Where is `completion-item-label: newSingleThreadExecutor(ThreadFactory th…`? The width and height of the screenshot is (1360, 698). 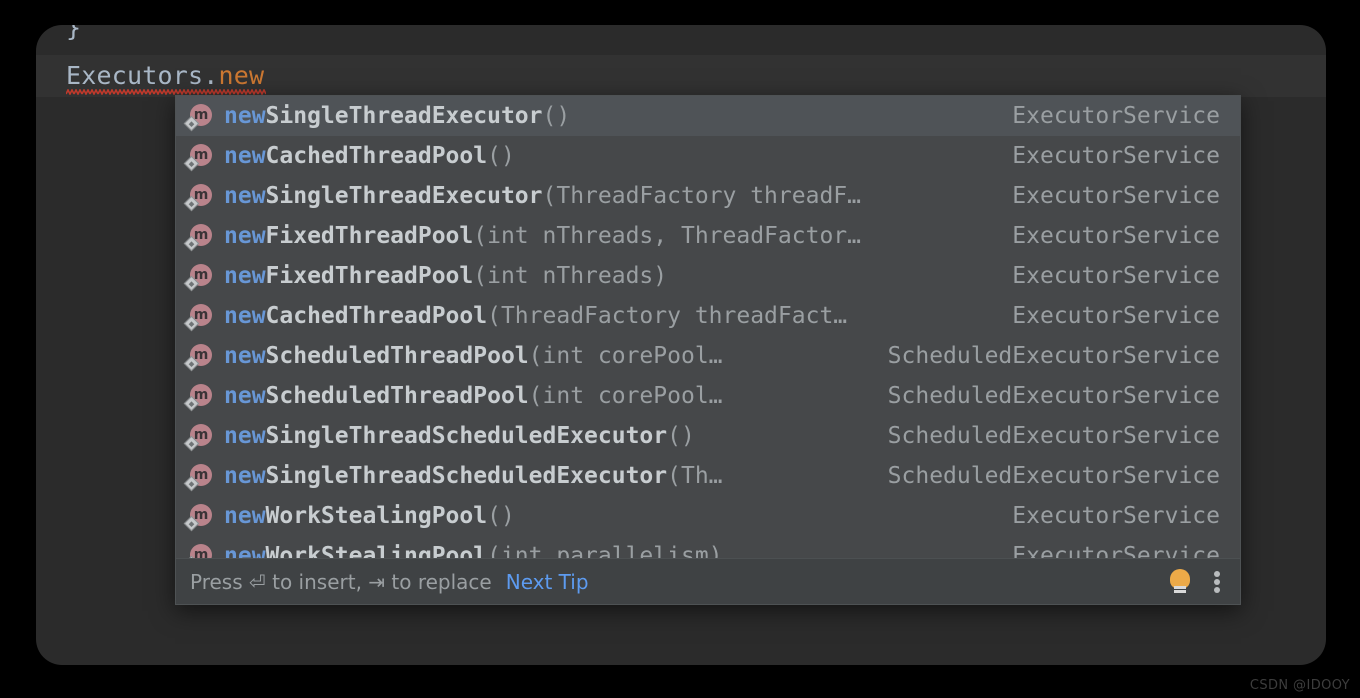 completion-item-label: newSingleThreadExecutor(ThreadFactory th… is located at coordinates (609, 196).